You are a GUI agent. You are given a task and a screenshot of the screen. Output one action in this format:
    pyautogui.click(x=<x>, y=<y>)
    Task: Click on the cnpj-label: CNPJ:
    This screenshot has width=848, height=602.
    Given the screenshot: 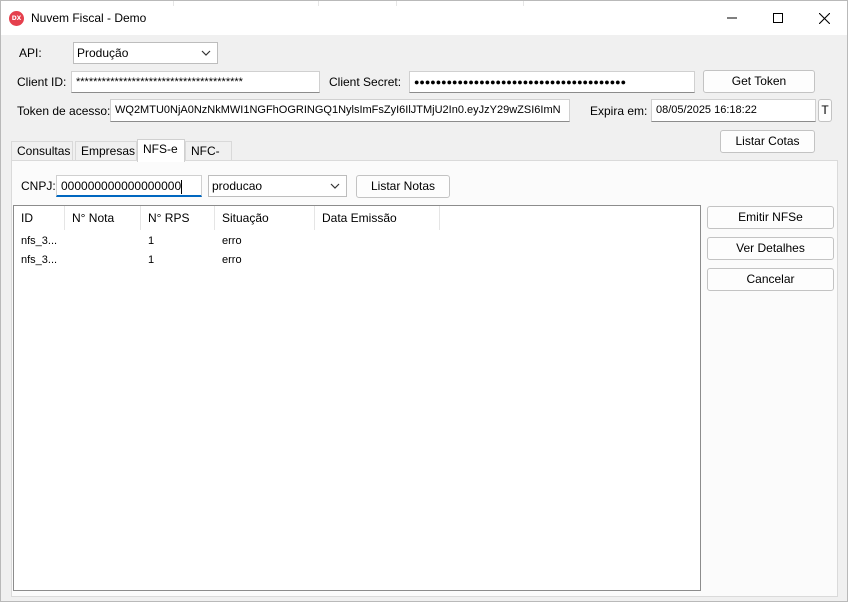 What is the action you would take?
    pyautogui.click(x=38, y=186)
    